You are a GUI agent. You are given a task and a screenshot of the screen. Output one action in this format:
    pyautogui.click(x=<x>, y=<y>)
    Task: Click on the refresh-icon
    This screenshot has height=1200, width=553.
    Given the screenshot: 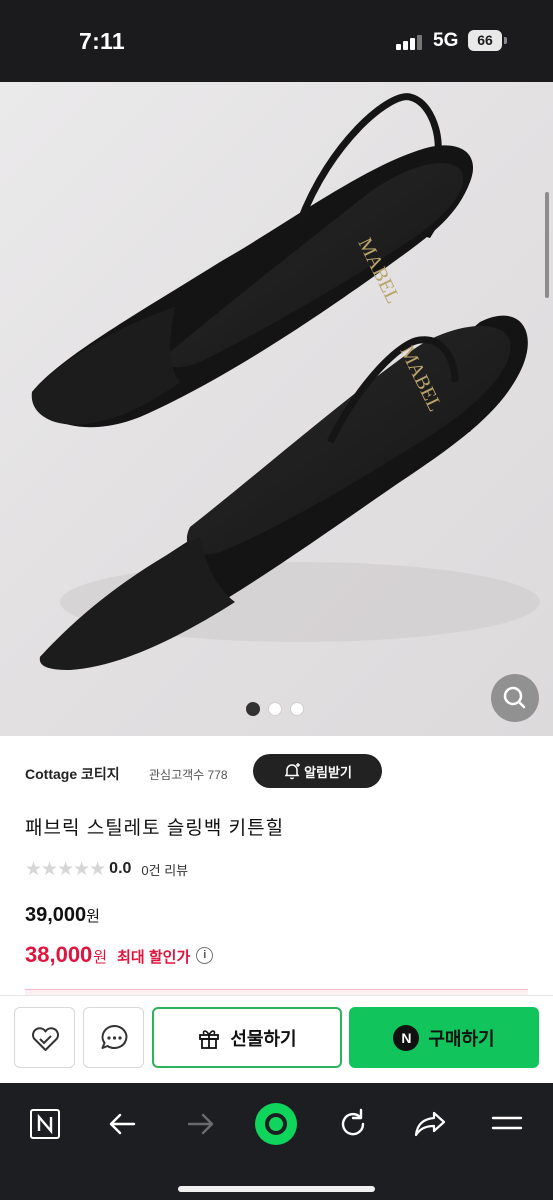 What is the action you would take?
    pyautogui.click(x=353, y=1122)
    